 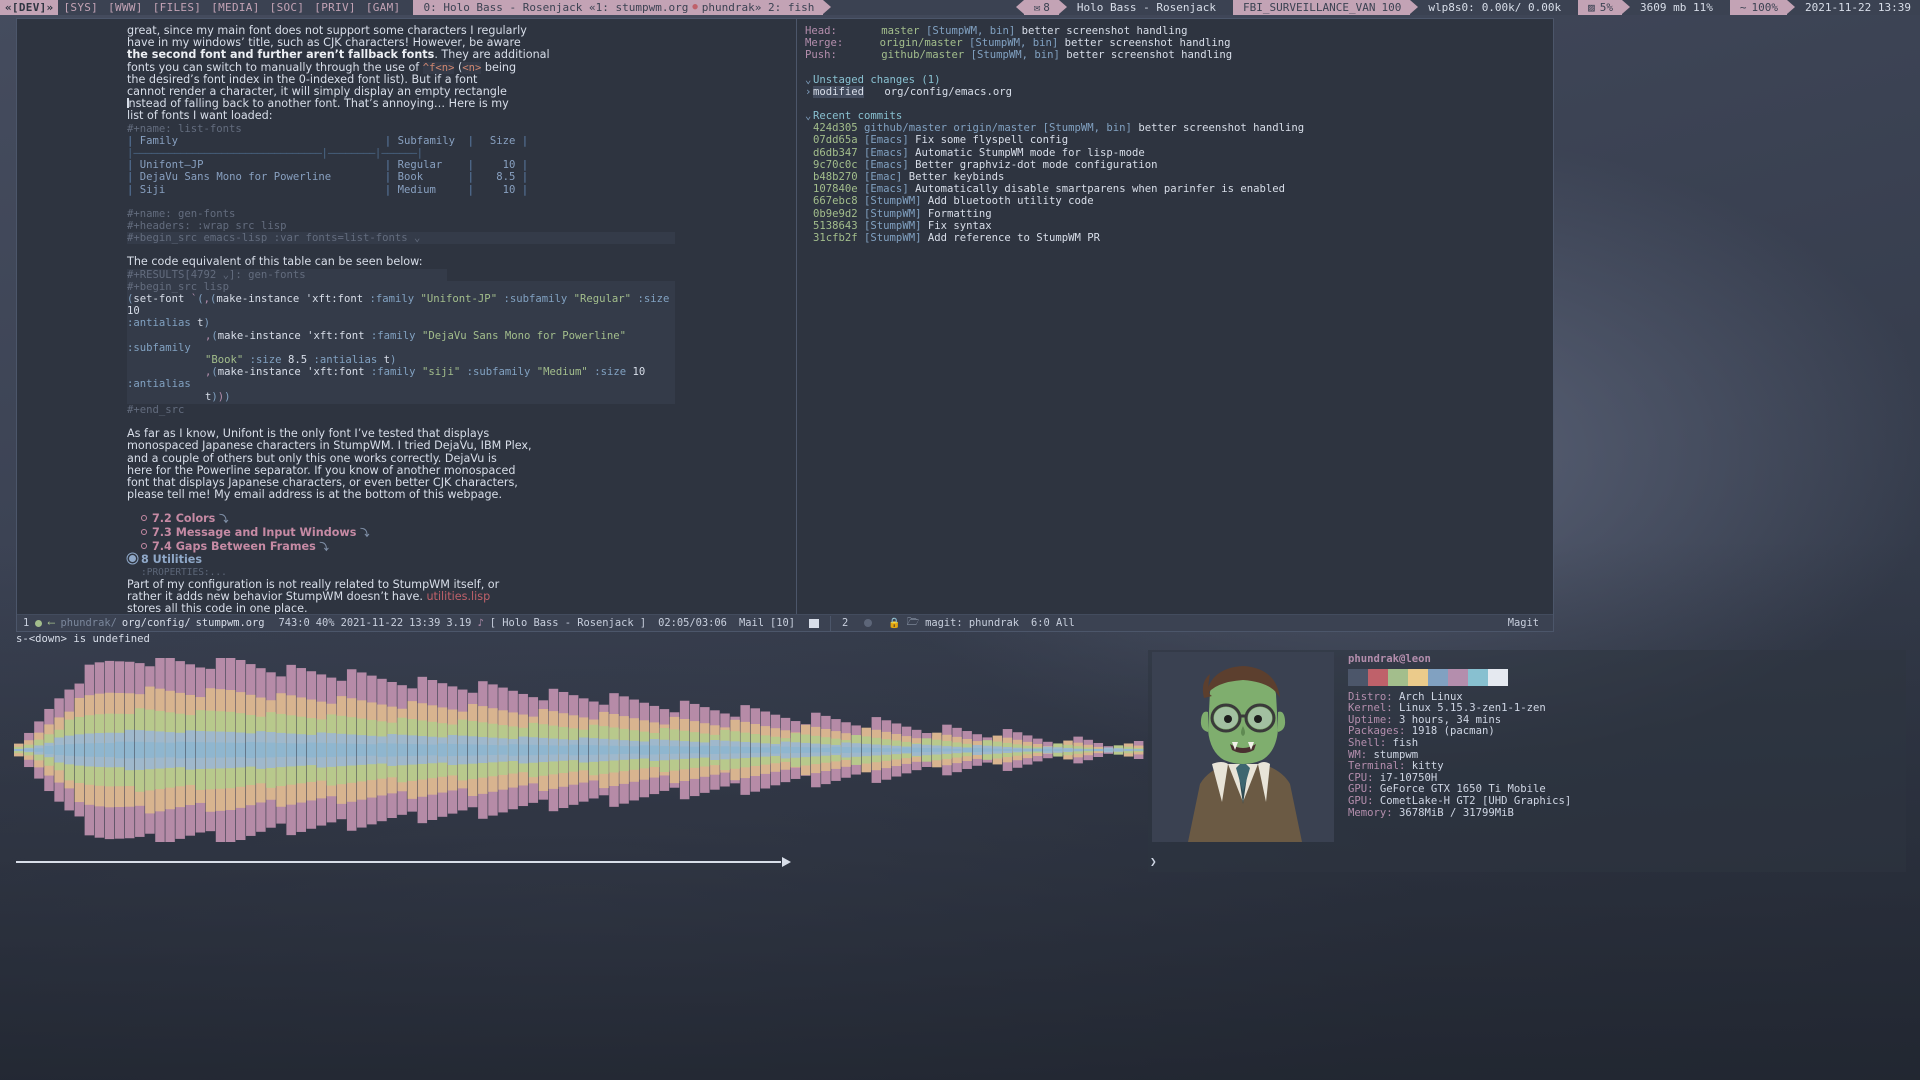 I want to click on magit-unstaged-section-header: ⌄ Unstaged changes (1), so click(x=1177, y=80).